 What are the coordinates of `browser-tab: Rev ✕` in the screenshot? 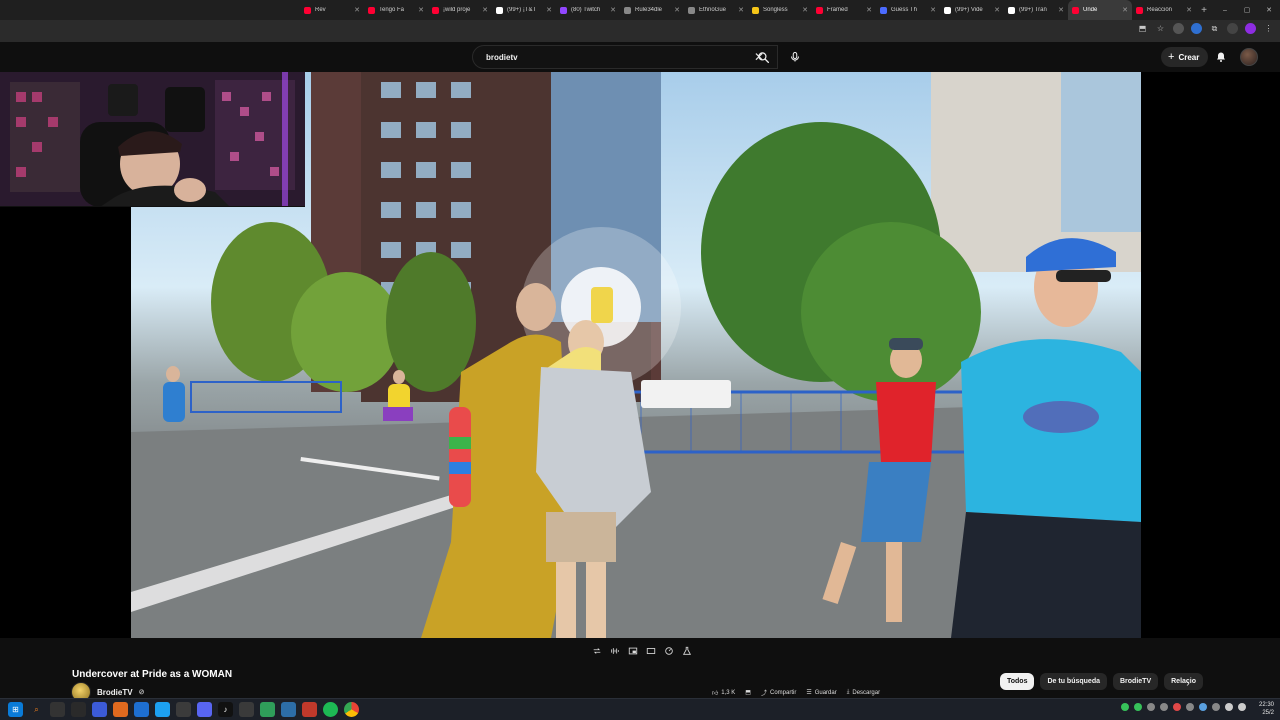 It's located at (332, 10).